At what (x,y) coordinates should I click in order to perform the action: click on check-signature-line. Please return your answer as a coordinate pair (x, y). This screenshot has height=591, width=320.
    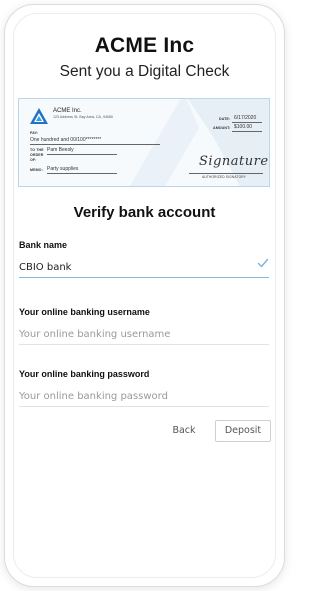
    Looking at the image, I should click on (226, 173).